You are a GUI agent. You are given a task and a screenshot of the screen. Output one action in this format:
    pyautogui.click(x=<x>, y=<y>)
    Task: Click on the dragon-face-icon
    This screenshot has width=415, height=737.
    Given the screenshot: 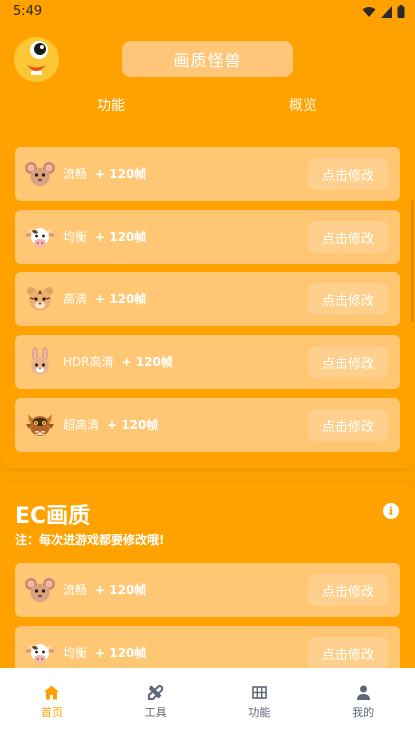 What is the action you would take?
    pyautogui.click(x=40, y=425)
    